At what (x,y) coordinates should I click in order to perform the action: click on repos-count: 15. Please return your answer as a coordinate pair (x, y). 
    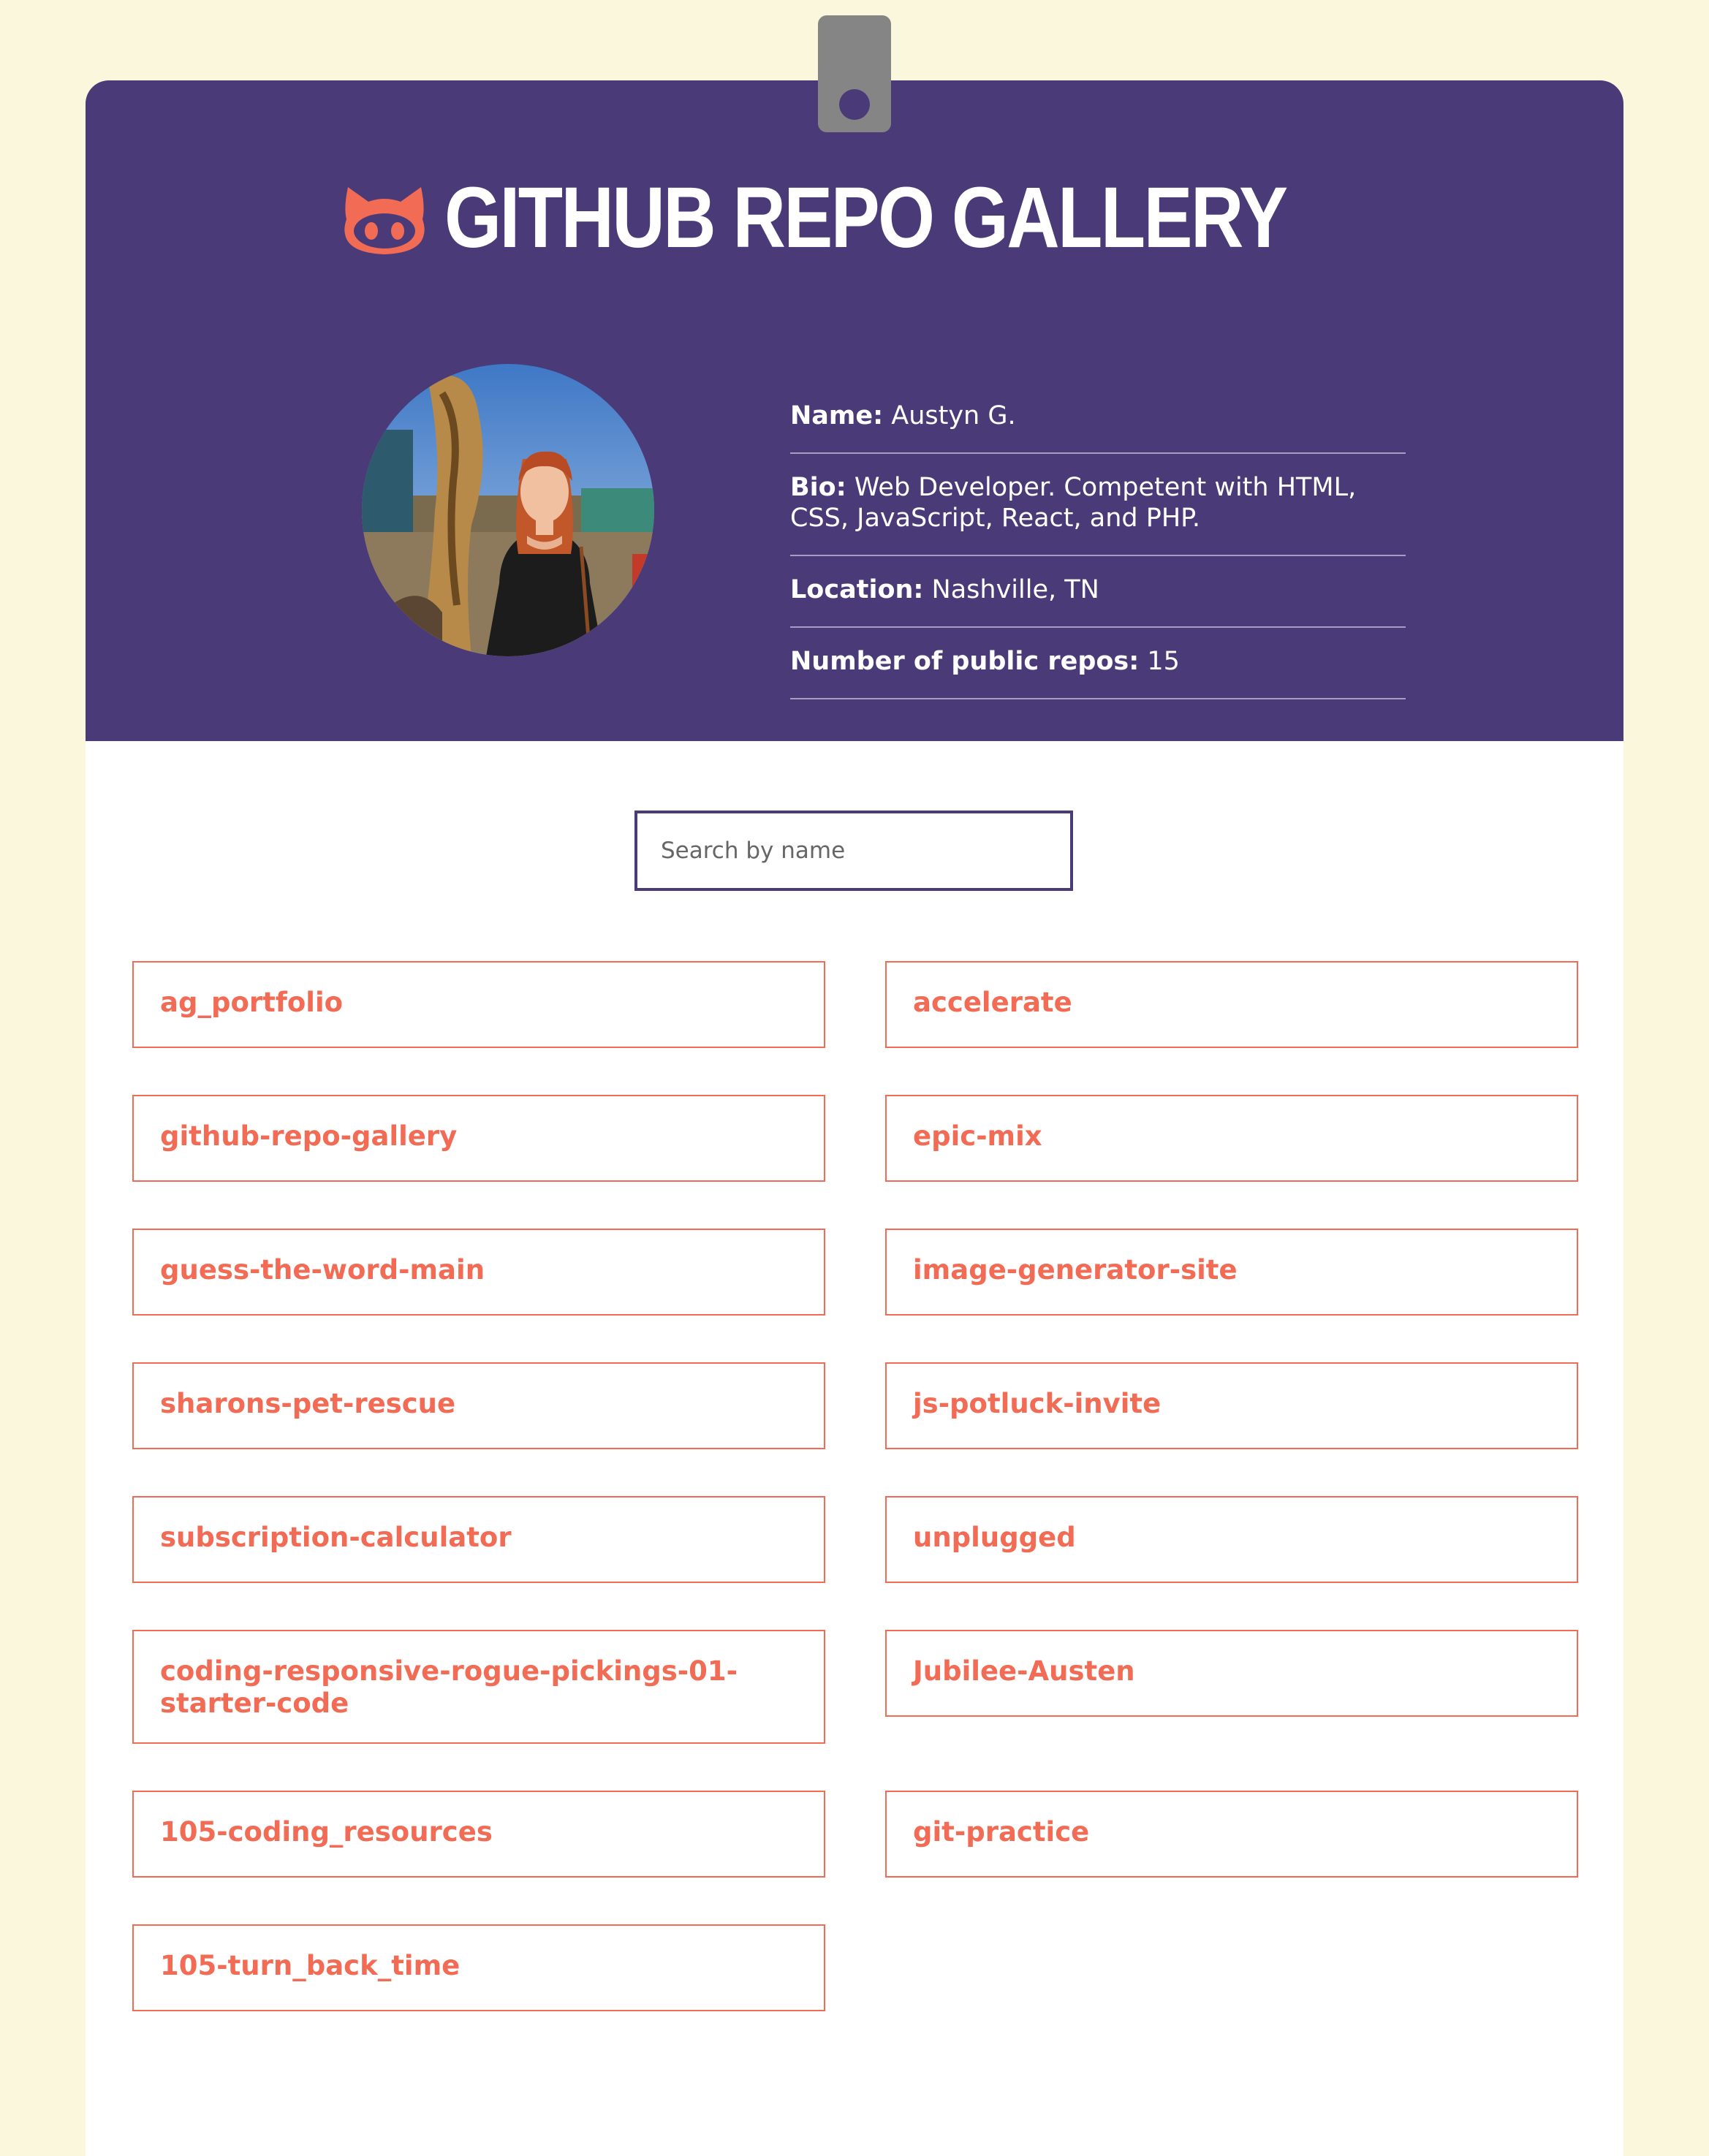
    Looking at the image, I should click on (1163, 661).